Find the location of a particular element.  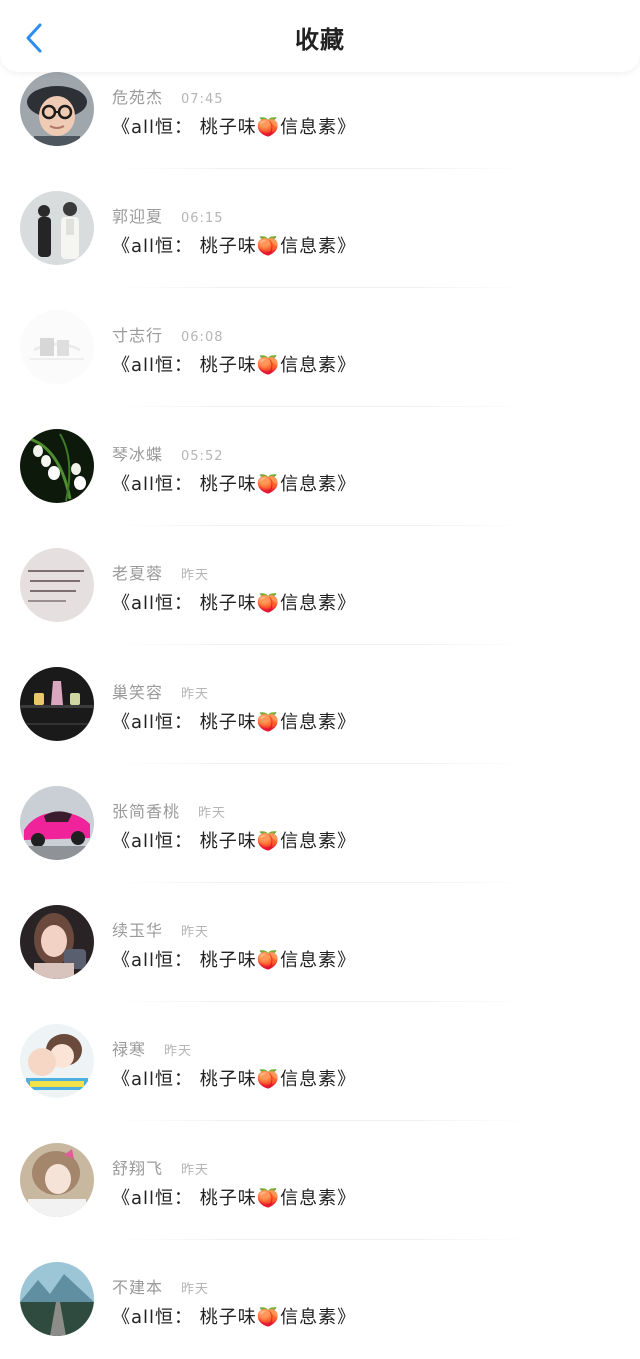

list-item: 舒翔飞 昨天 《all恒： 桃子味🍑信息素》 is located at coordinates (320, 1180).